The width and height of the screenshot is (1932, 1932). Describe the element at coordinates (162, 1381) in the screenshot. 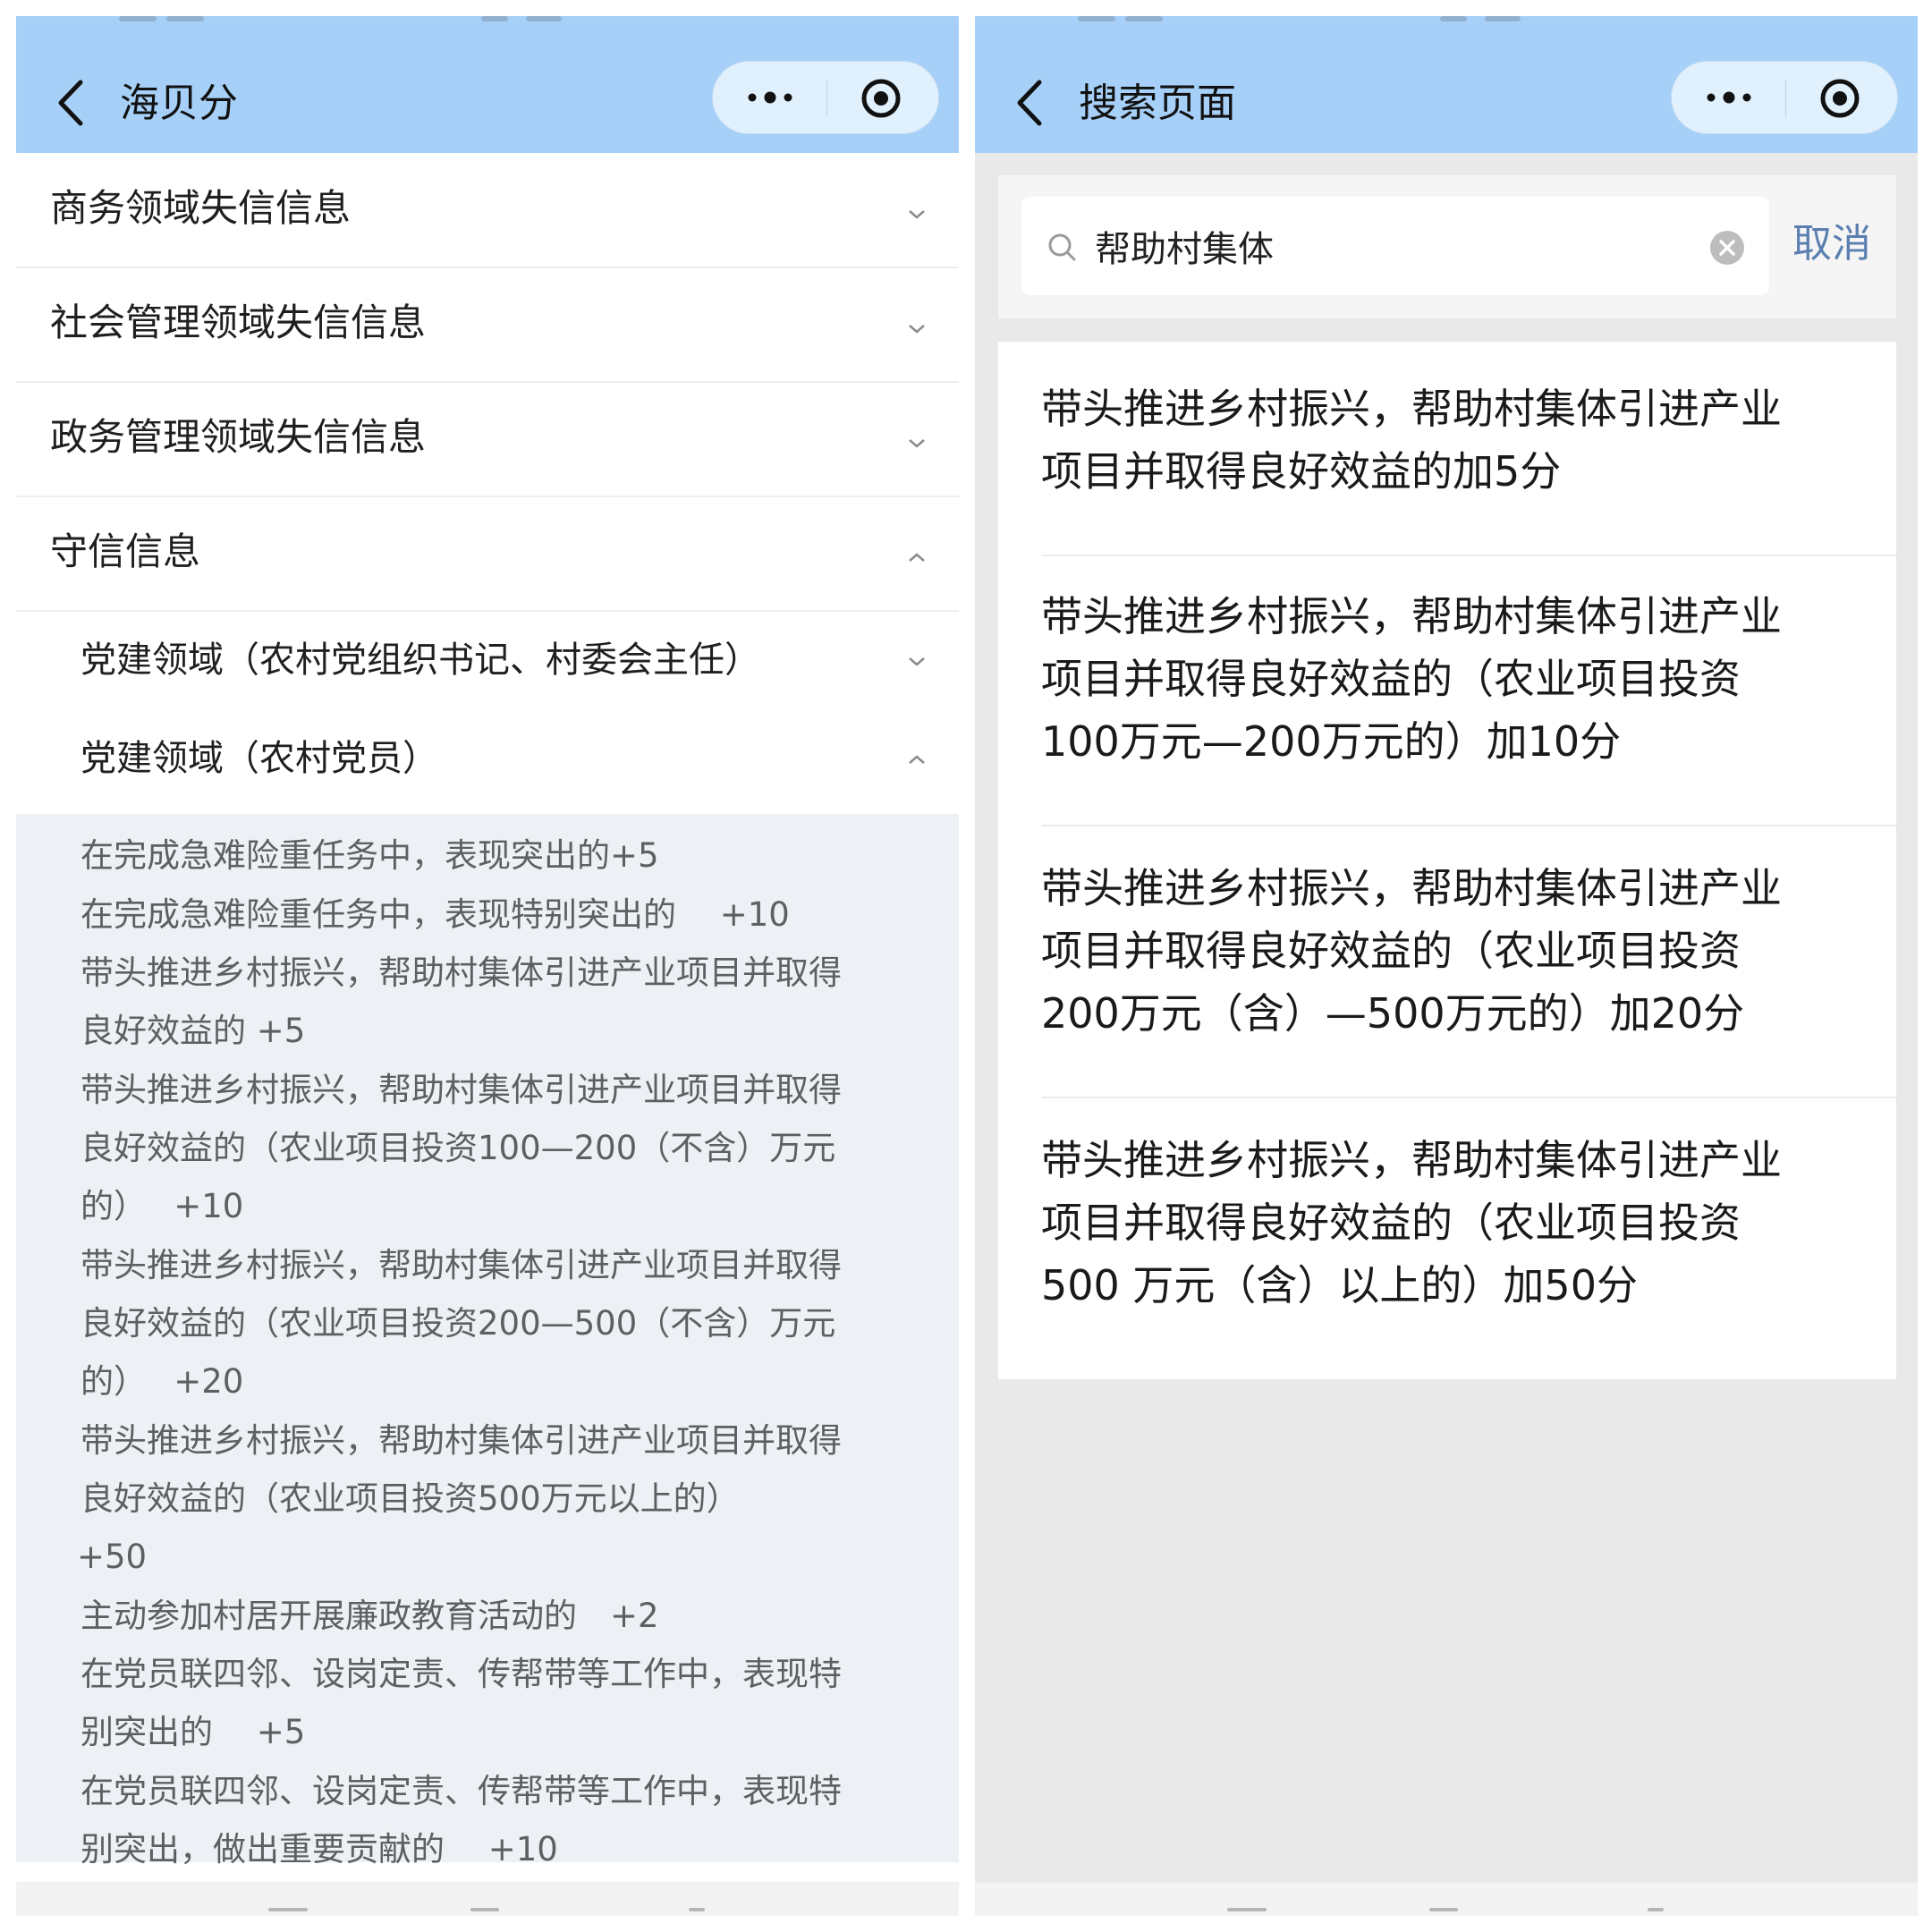

I see `content-line: 的） +20` at that location.